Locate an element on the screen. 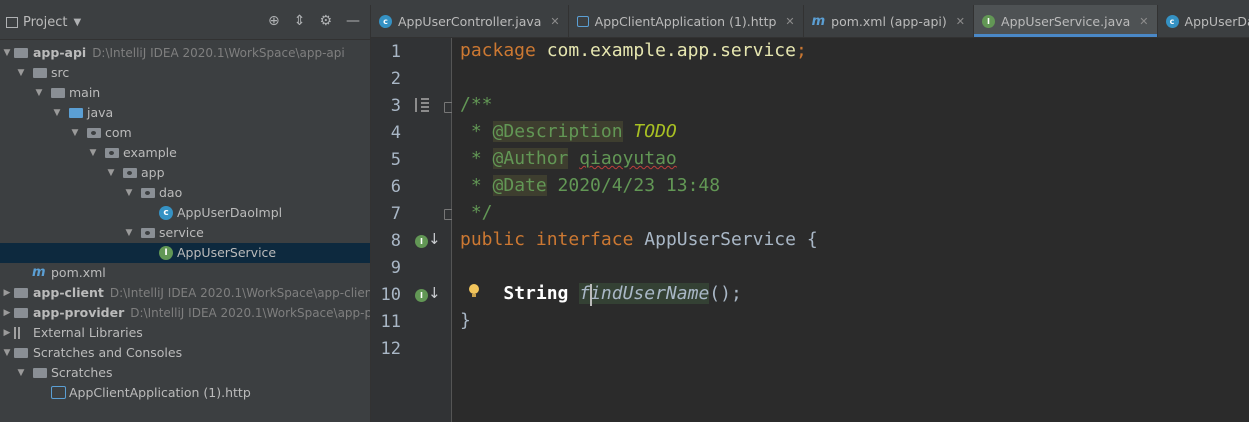  project-panel-header: Project ▼ ⊕ ⇕ ⚙ — is located at coordinates (185, 22).